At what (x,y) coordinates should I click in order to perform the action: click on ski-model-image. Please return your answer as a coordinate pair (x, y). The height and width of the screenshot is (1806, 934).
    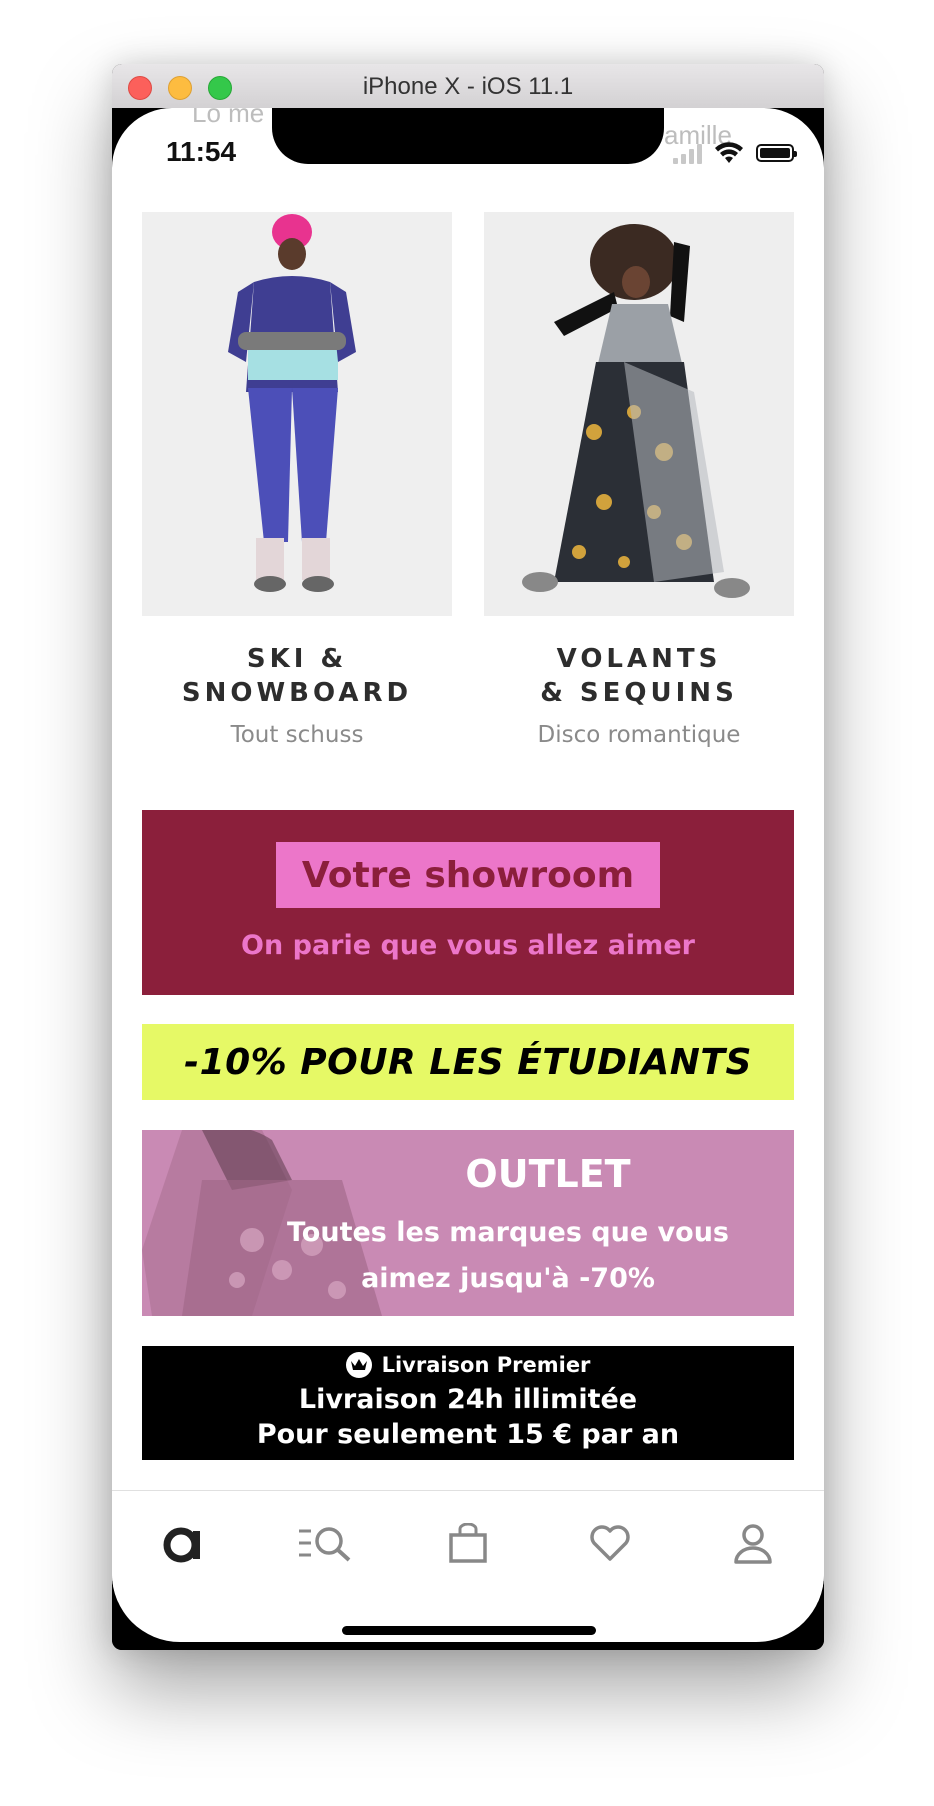
    Looking at the image, I should click on (297, 414).